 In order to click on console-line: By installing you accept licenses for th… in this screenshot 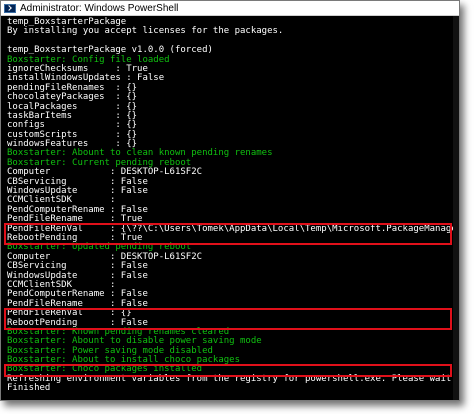, I will do `click(145, 31)`.